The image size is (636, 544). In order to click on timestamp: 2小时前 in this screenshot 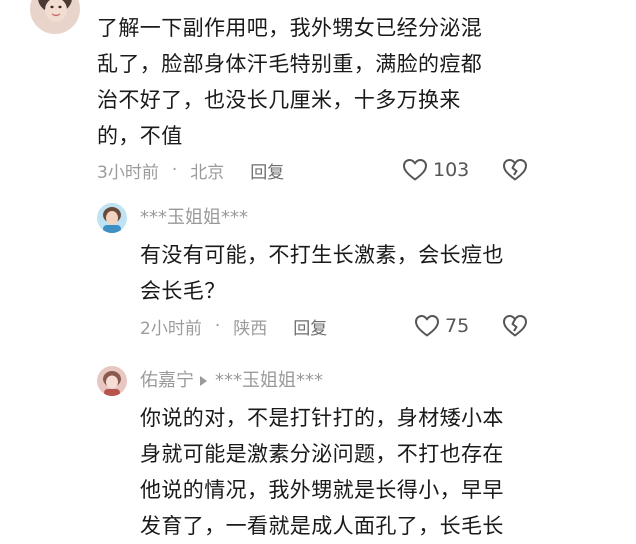, I will do `click(171, 328)`.